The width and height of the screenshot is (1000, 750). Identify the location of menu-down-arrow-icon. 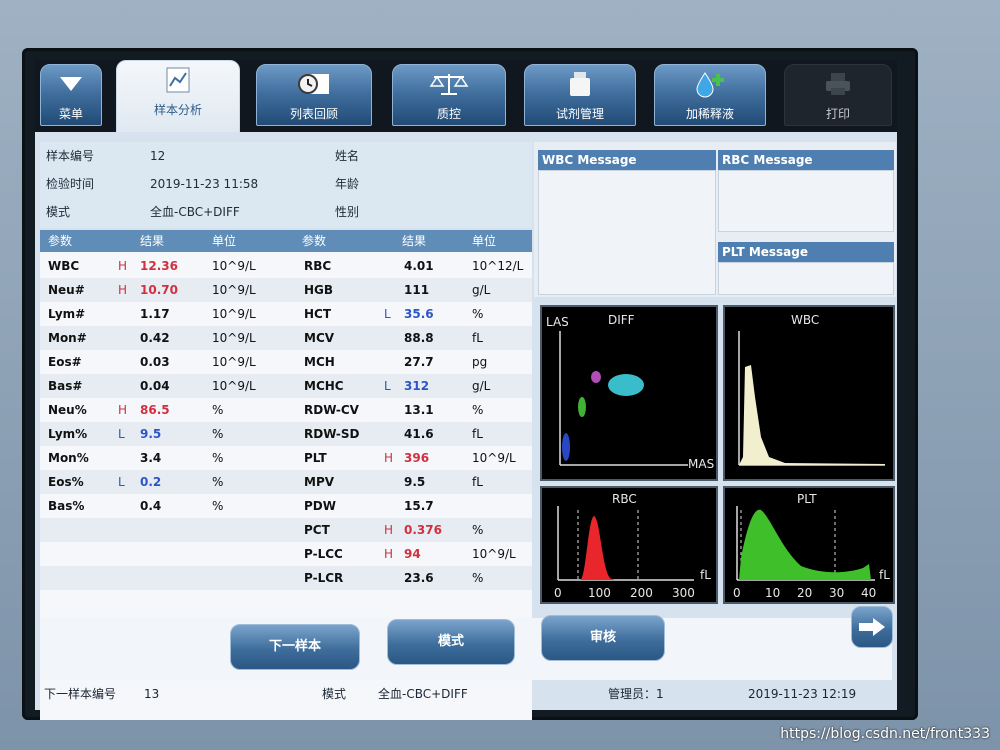
(71, 84).